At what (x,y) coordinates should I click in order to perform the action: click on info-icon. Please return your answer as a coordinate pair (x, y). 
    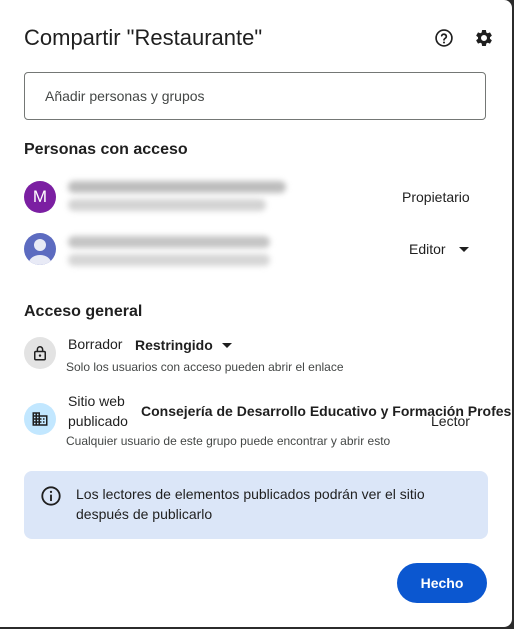
    Looking at the image, I should click on (51, 498).